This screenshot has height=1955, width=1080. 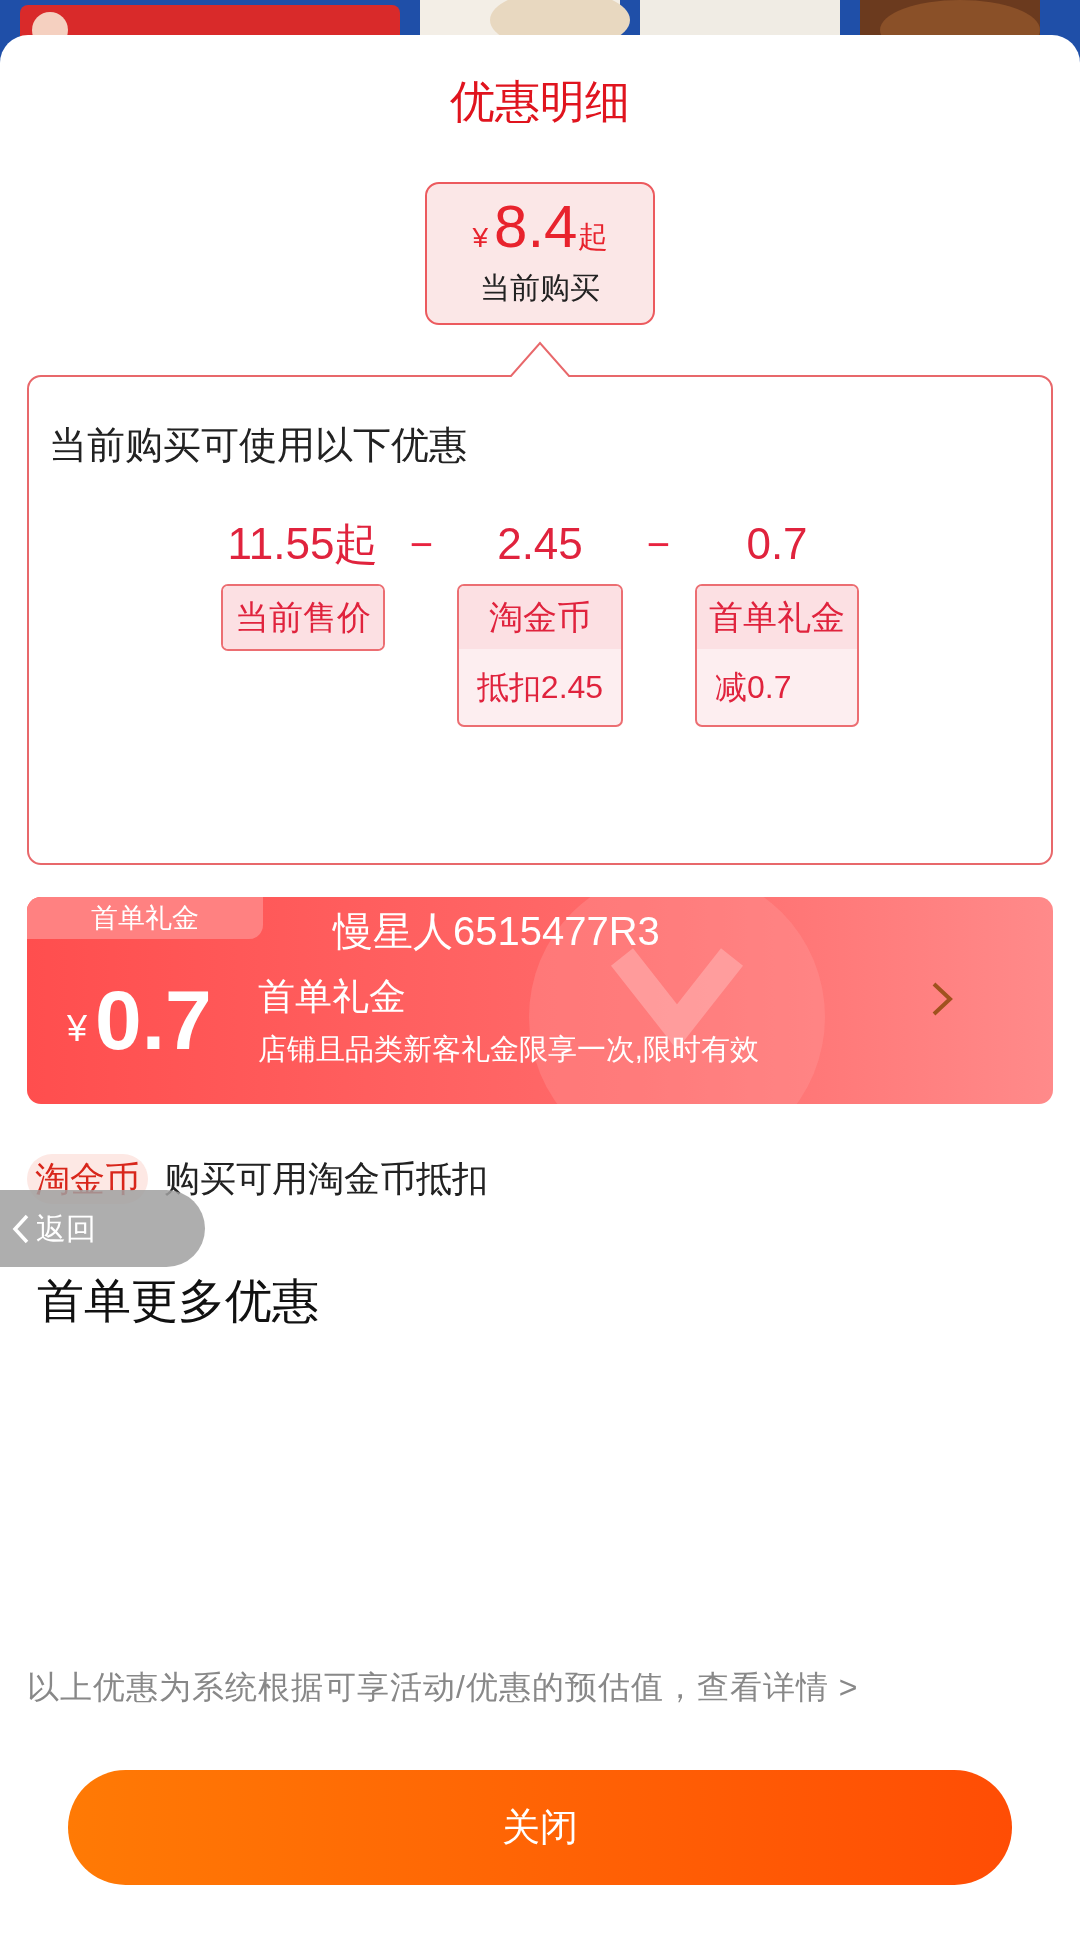 What do you see at coordinates (536, 226) in the screenshot?
I see `price-value: 8.4` at bounding box center [536, 226].